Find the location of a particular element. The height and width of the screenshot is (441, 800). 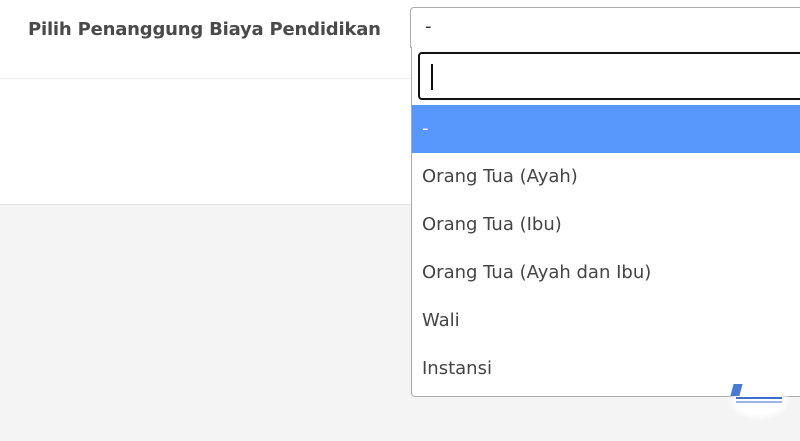

select-selected-value: - is located at coordinates (428, 26).